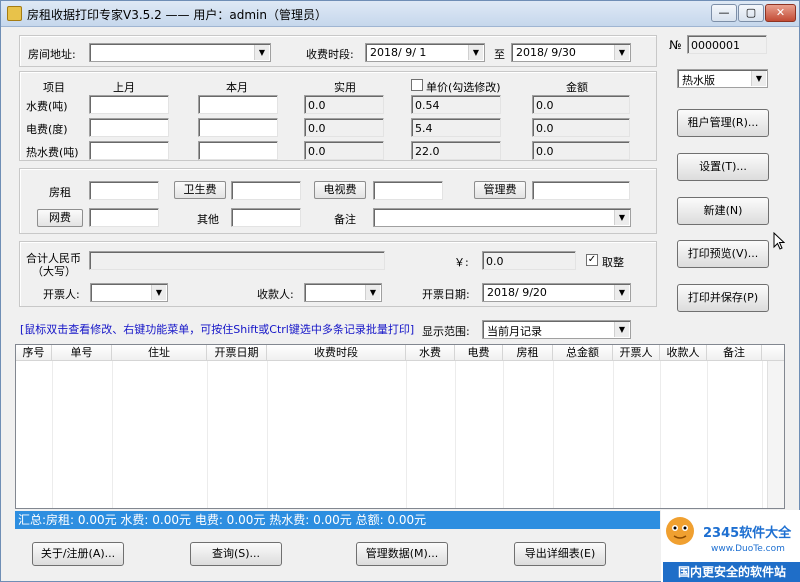 The image size is (800, 582). Describe the element at coordinates (499, 54) in the screenshot. I see `to-label: 至` at that location.